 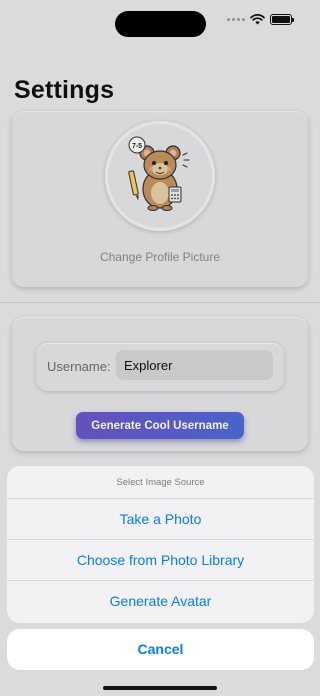 I want to click on photo-library-option: Choose from Photo Library, so click(x=160, y=560).